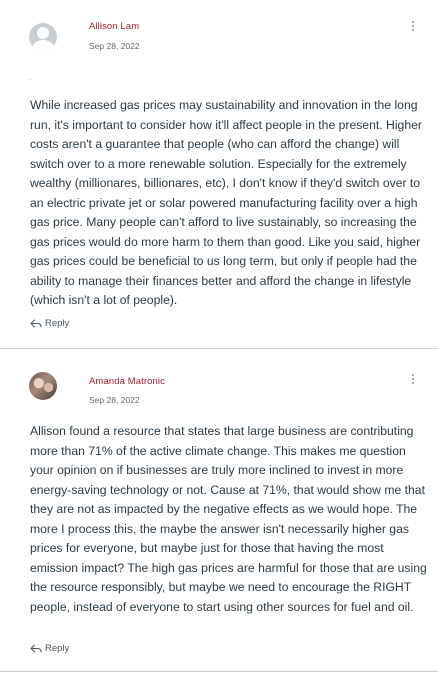 The image size is (438, 676). I want to click on entry-divider, so click(219, 671).